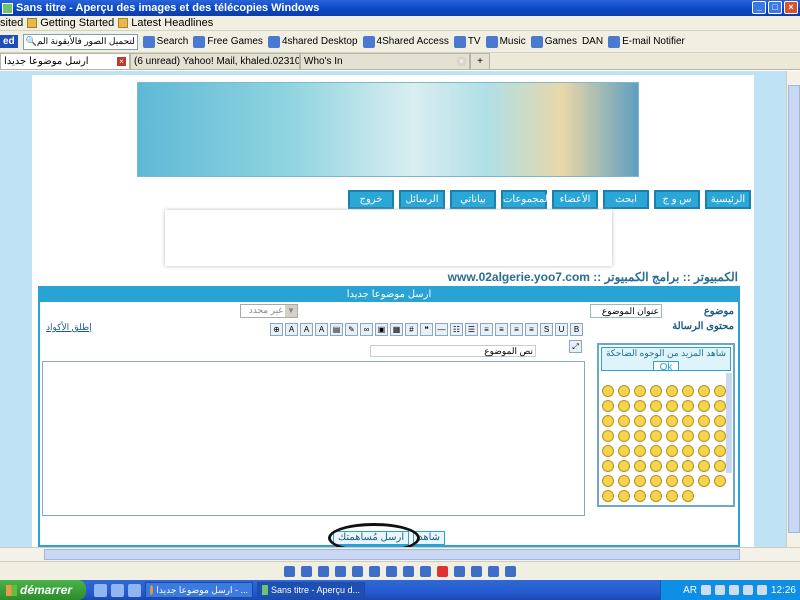 The image size is (800, 600). What do you see at coordinates (100, 590) in the screenshot?
I see `browser-icon` at bounding box center [100, 590].